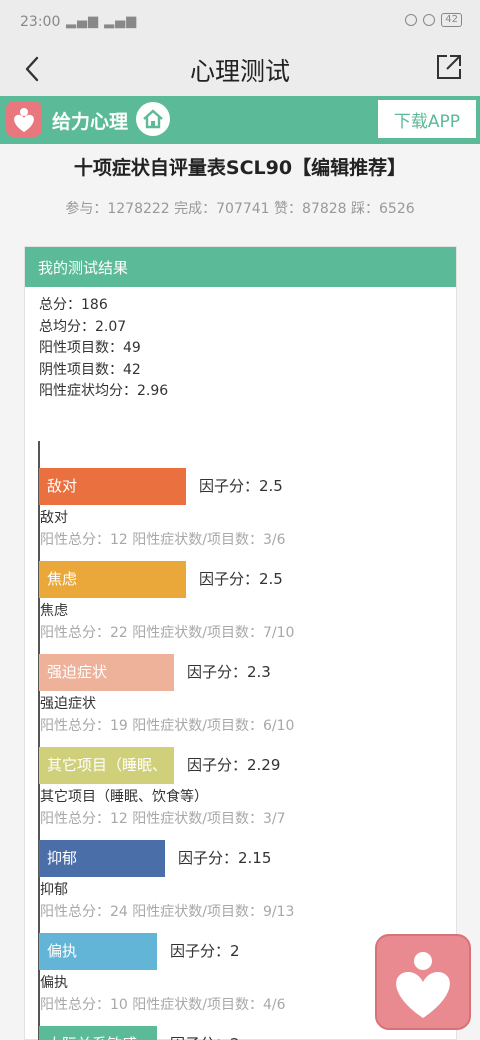 This screenshot has width=480, height=1040. I want to click on factor-bar: 其它项目（睡眠、, so click(106, 765).